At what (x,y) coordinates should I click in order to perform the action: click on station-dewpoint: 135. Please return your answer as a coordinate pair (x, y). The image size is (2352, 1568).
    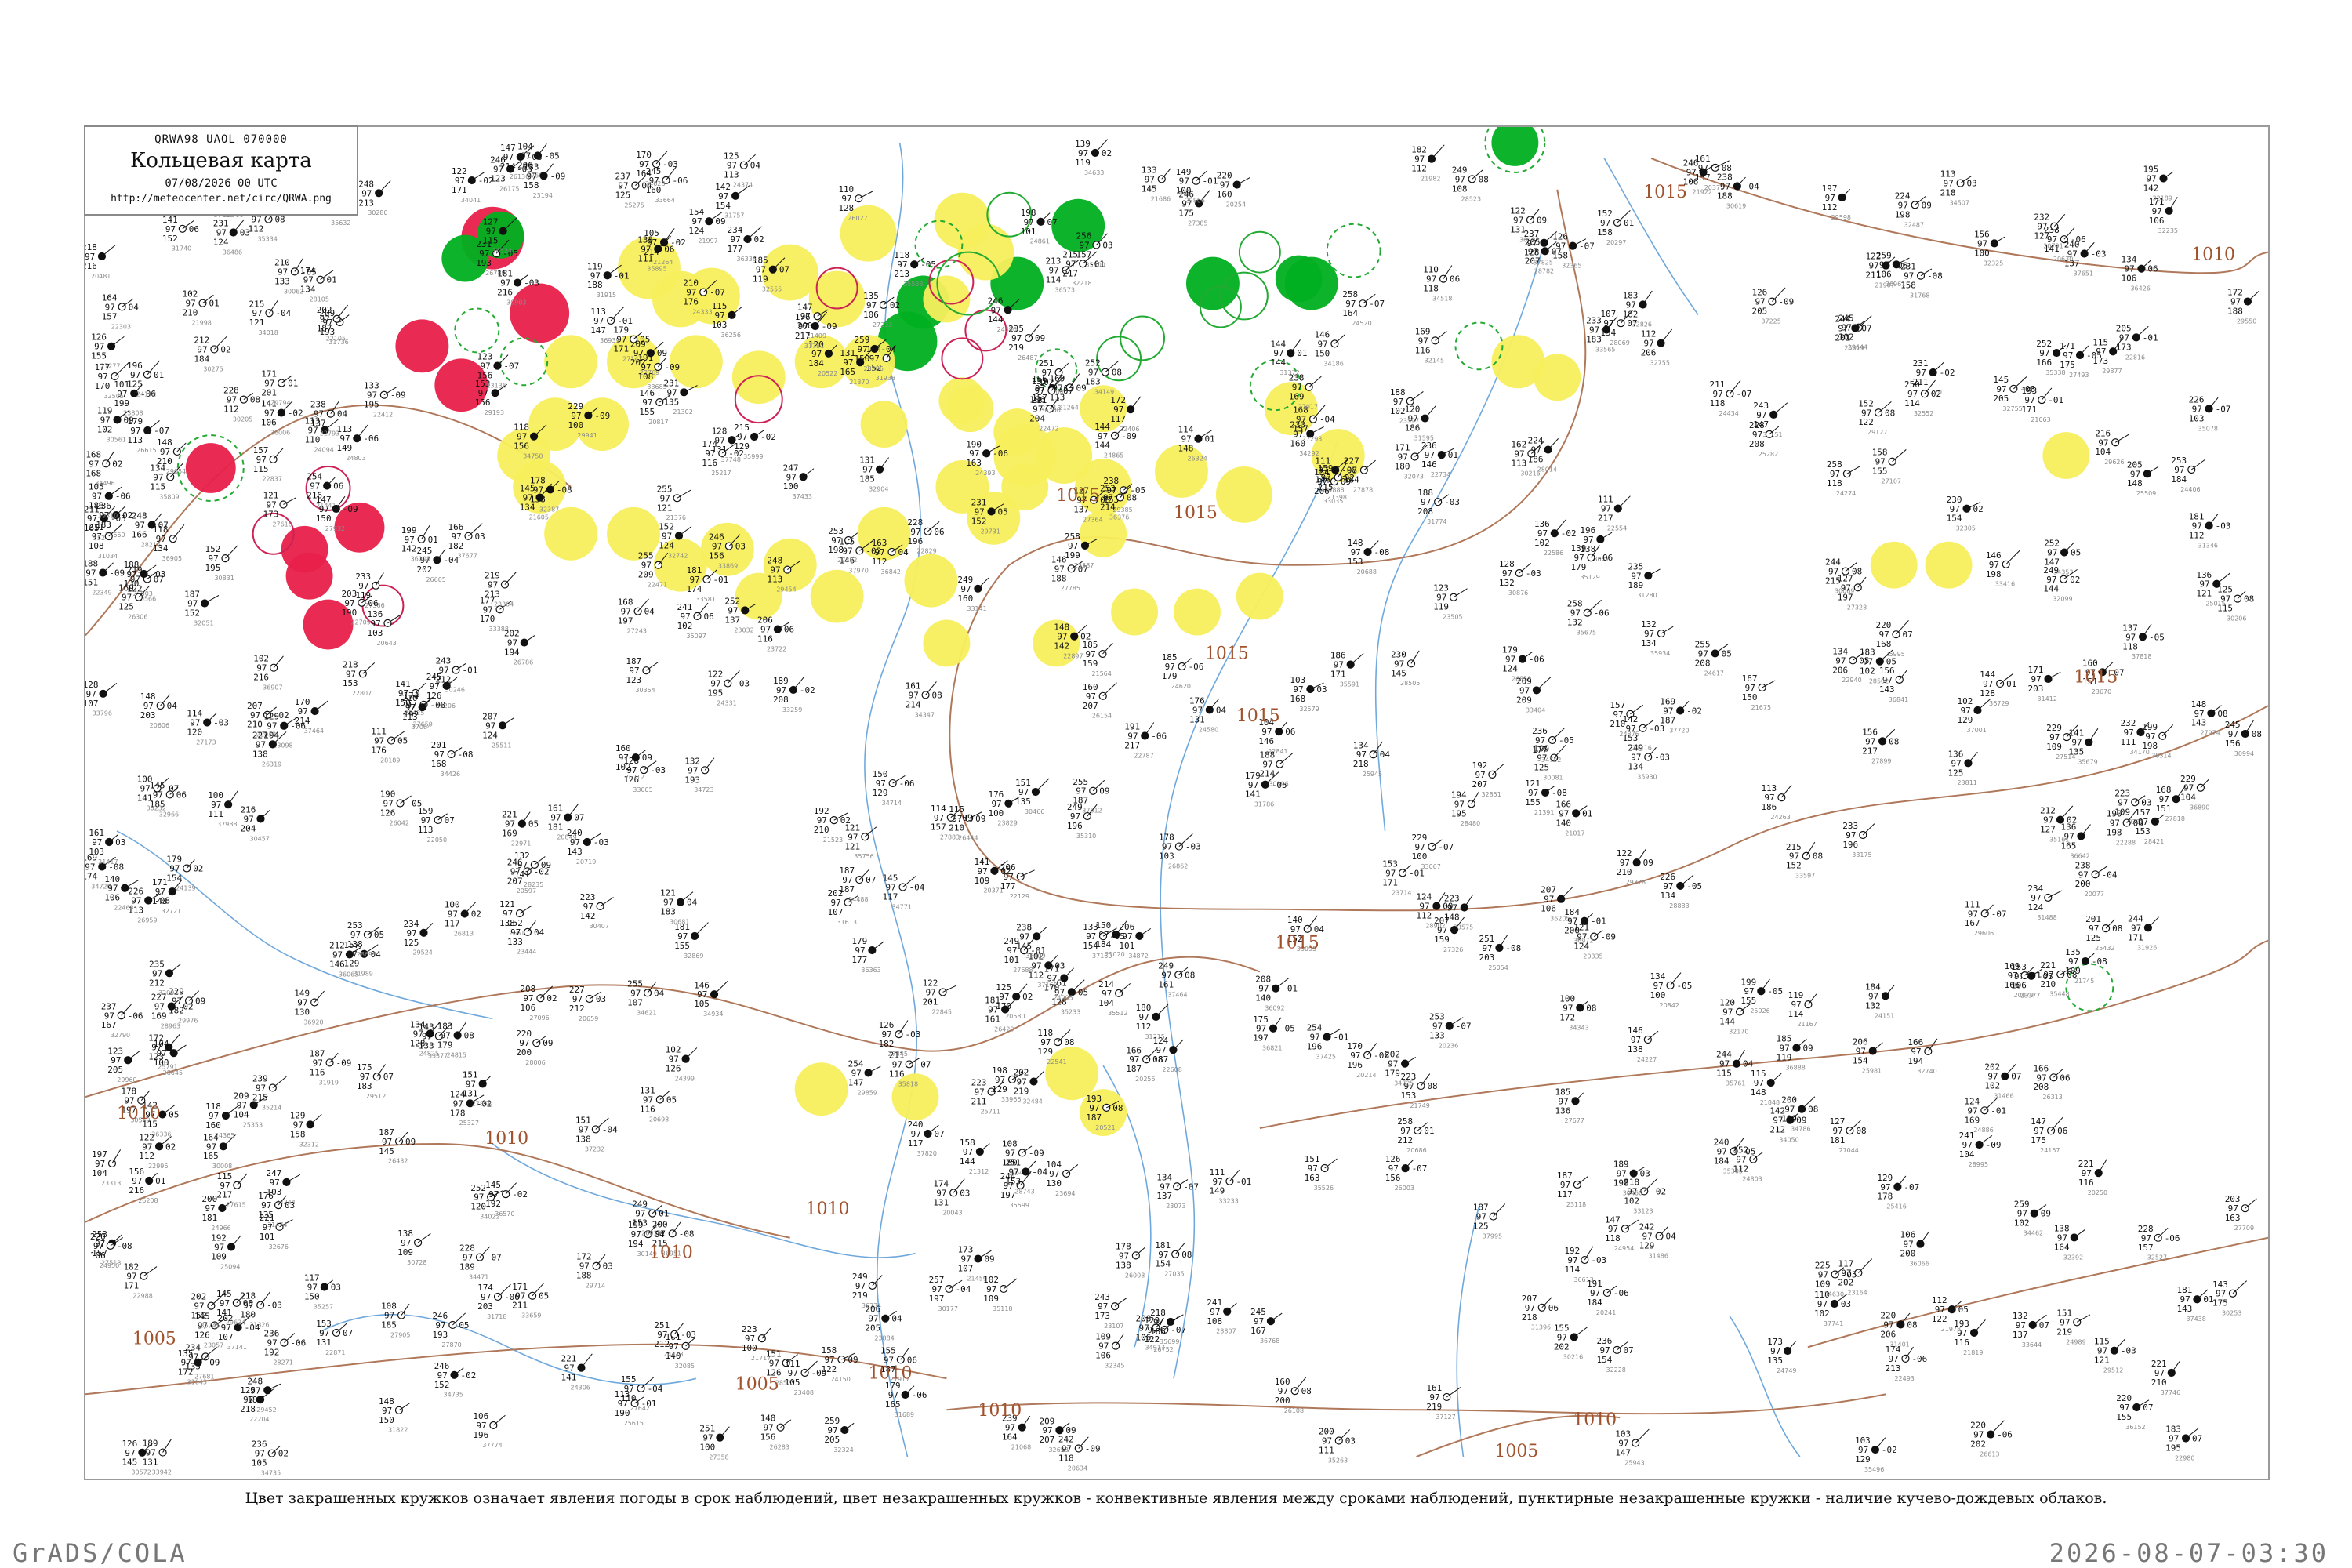
    Looking at the image, I should click on (1775, 1361).